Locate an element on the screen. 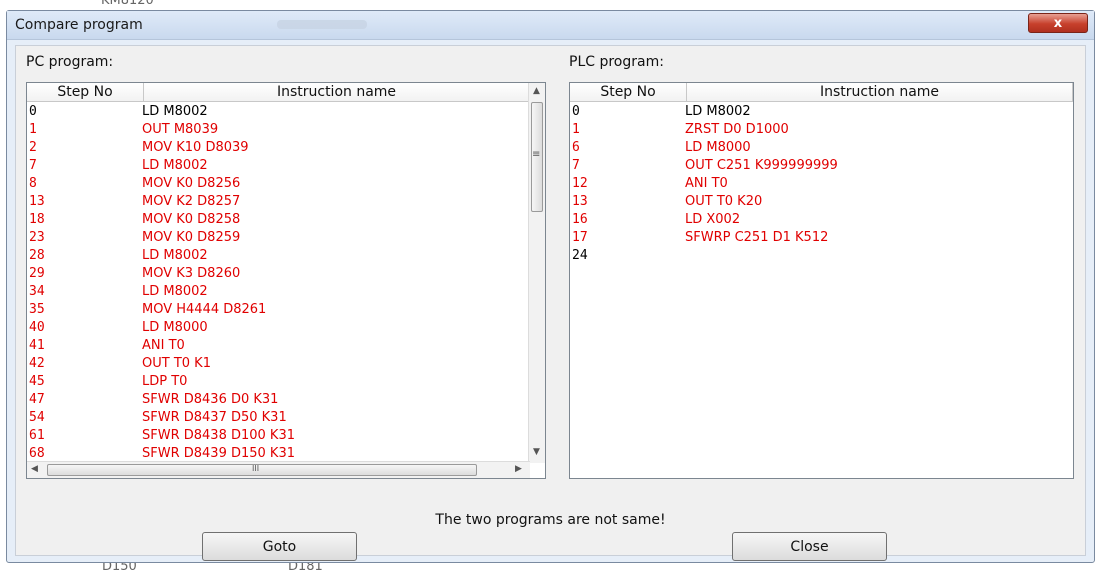  table-row: 24 is located at coordinates (821, 256).